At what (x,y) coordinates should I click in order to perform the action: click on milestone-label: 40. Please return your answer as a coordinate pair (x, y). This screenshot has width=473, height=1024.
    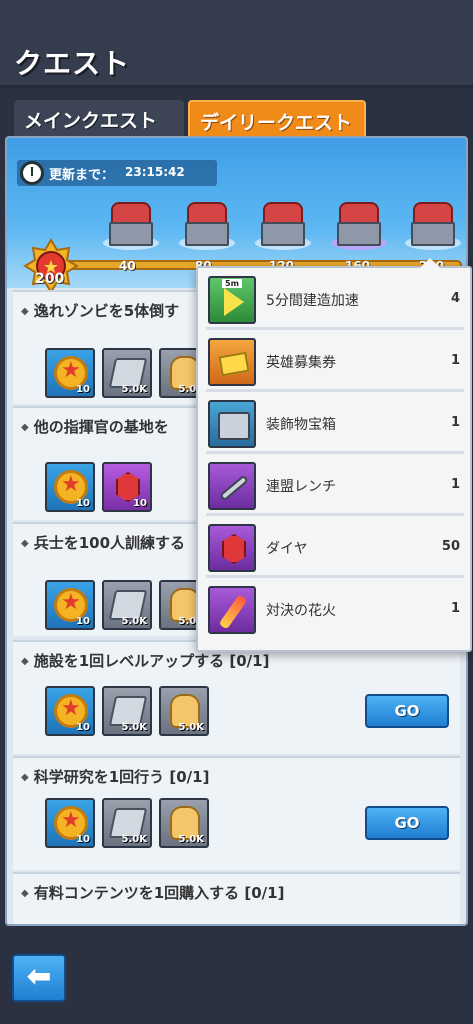
    Looking at the image, I should click on (127, 266).